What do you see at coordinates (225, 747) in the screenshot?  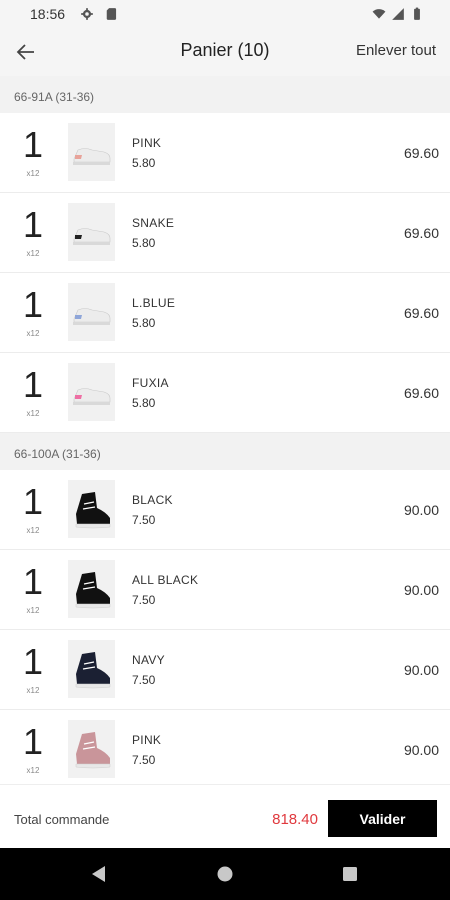 I see `cart-item-row: 1 x12 PINK 7.50 90.00` at bounding box center [225, 747].